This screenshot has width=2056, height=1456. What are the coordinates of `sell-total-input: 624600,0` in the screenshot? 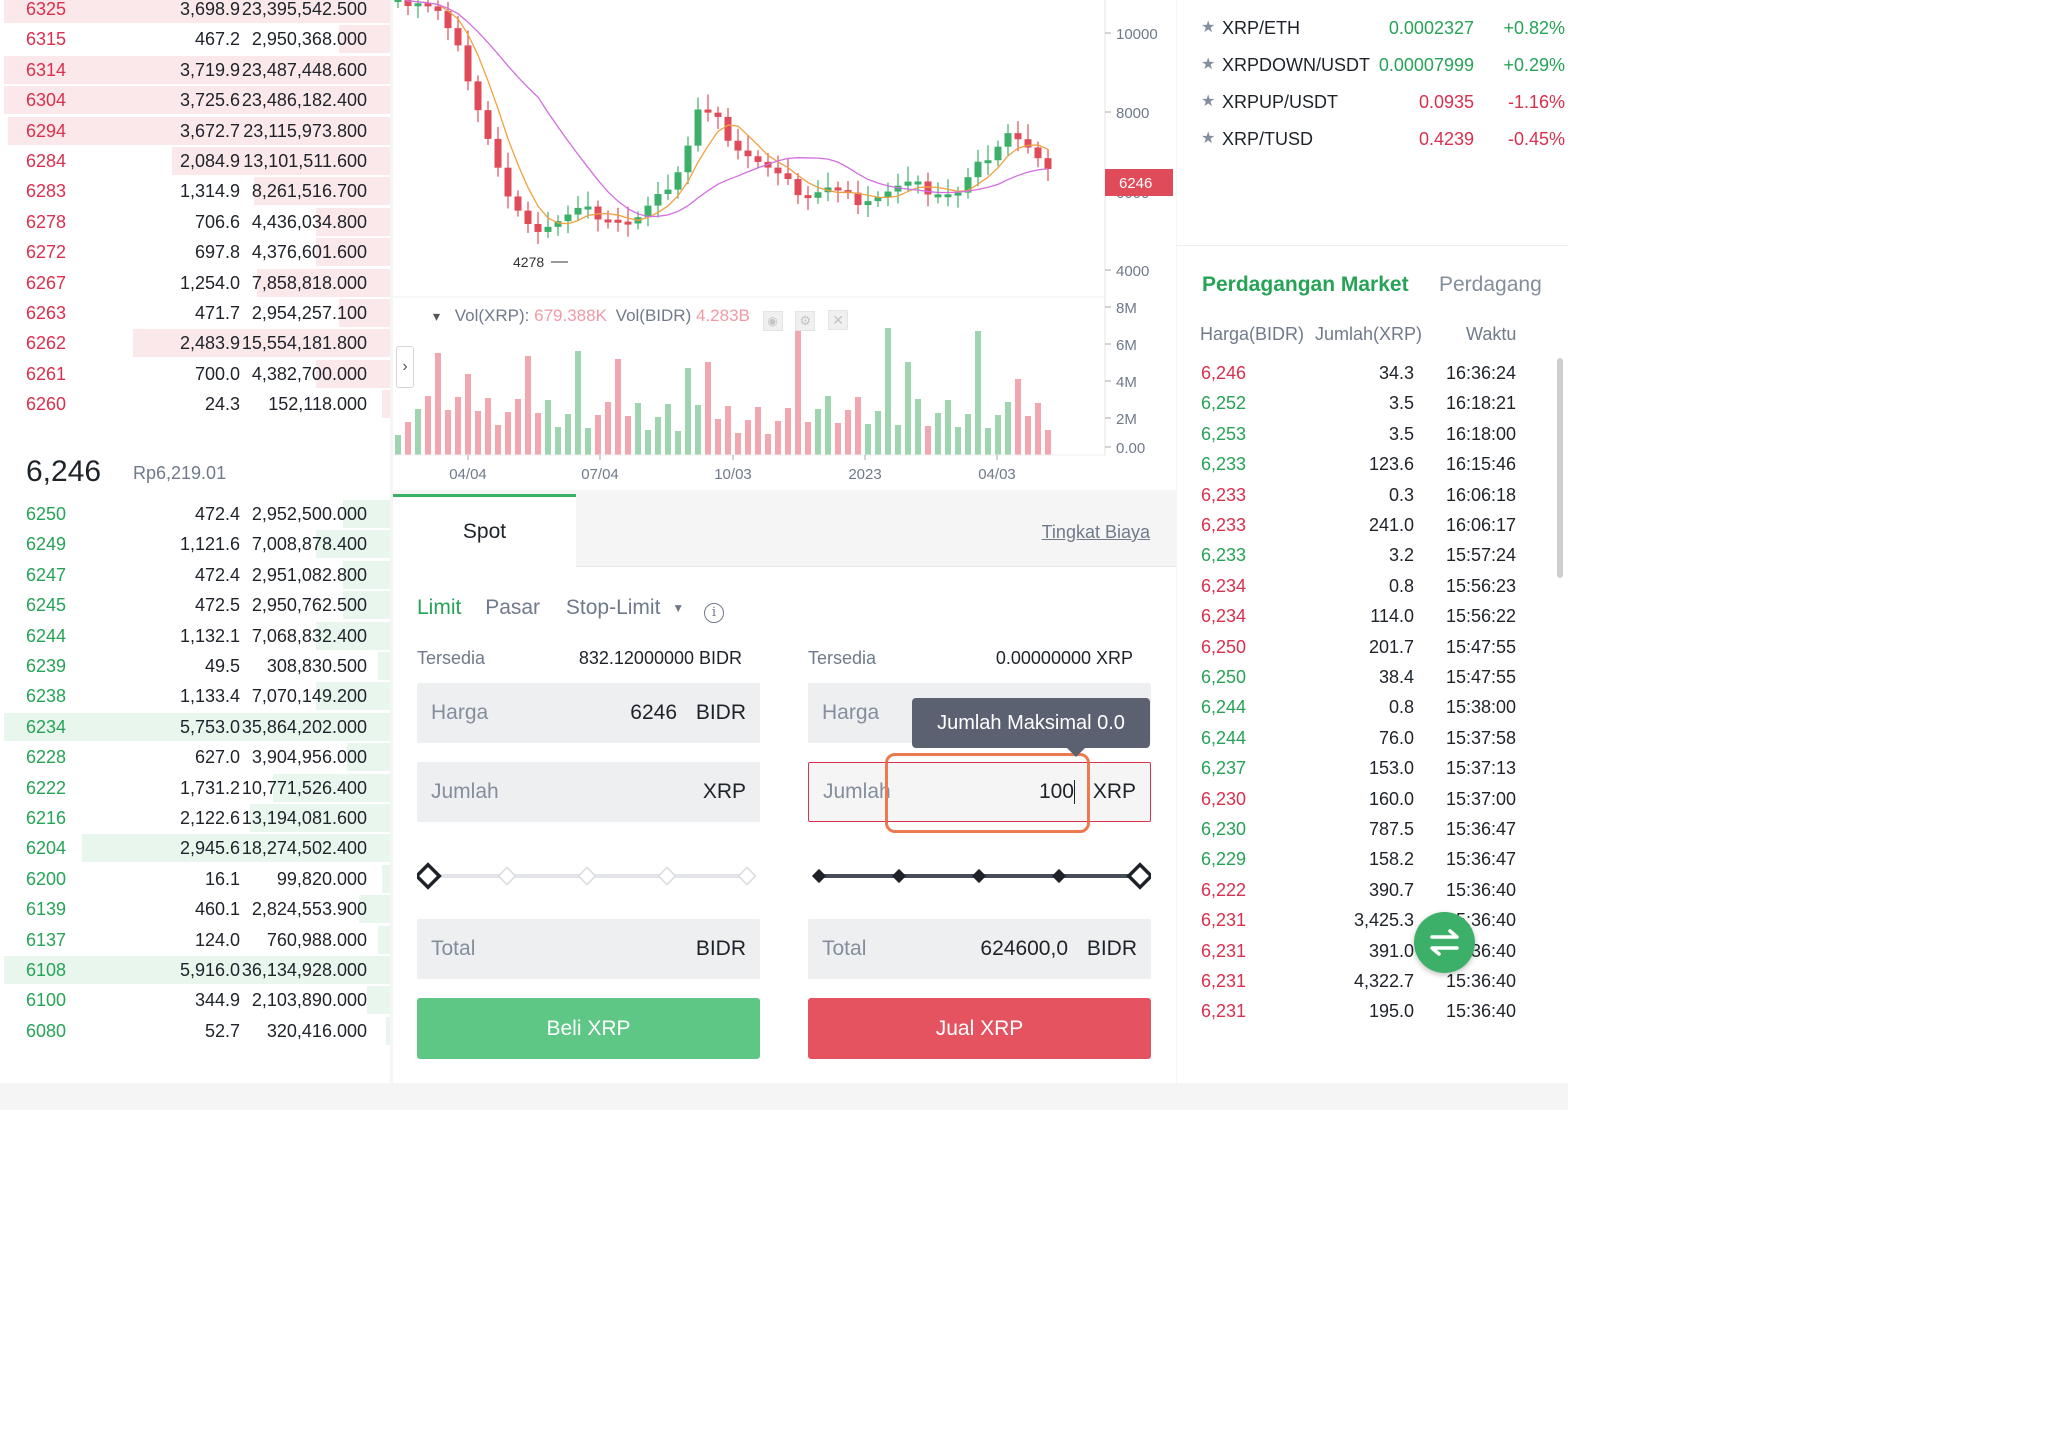 It's located at (1024, 949).